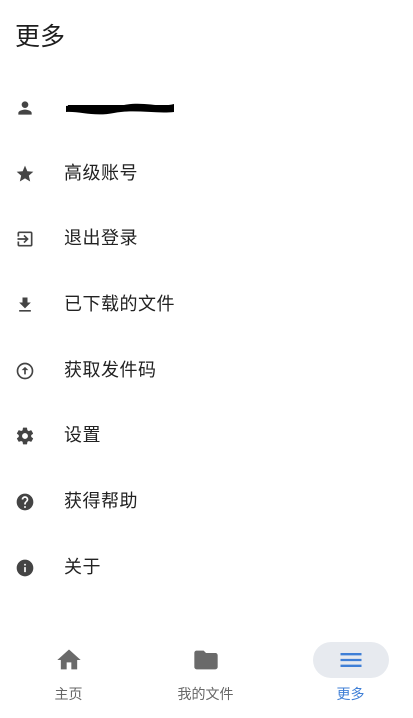 This screenshot has height=718, width=413. What do you see at coordinates (206, 436) in the screenshot?
I see `settings-item: 设置` at bounding box center [206, 436].